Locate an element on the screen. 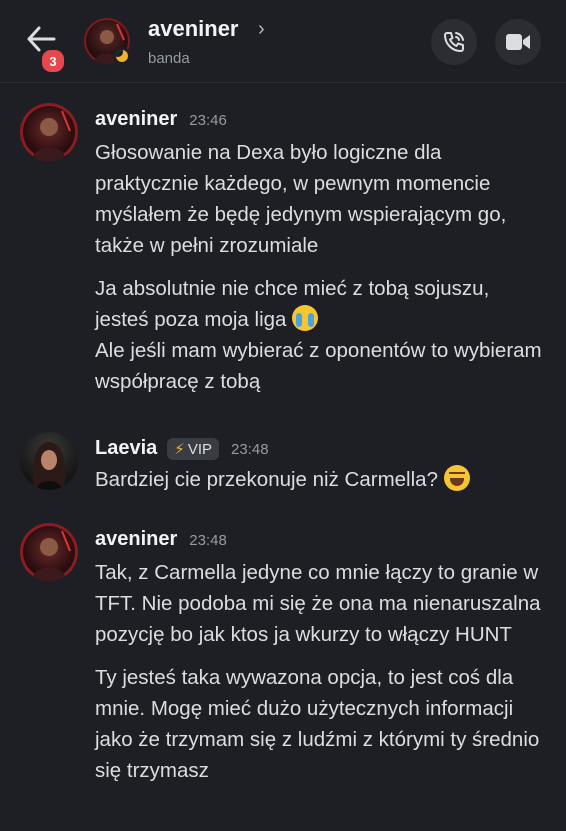 The width and height of the screenshot is (566, 831). message-content: Bardziej cie przekonuje niż Carmella? is located at coordinates (320, 479).